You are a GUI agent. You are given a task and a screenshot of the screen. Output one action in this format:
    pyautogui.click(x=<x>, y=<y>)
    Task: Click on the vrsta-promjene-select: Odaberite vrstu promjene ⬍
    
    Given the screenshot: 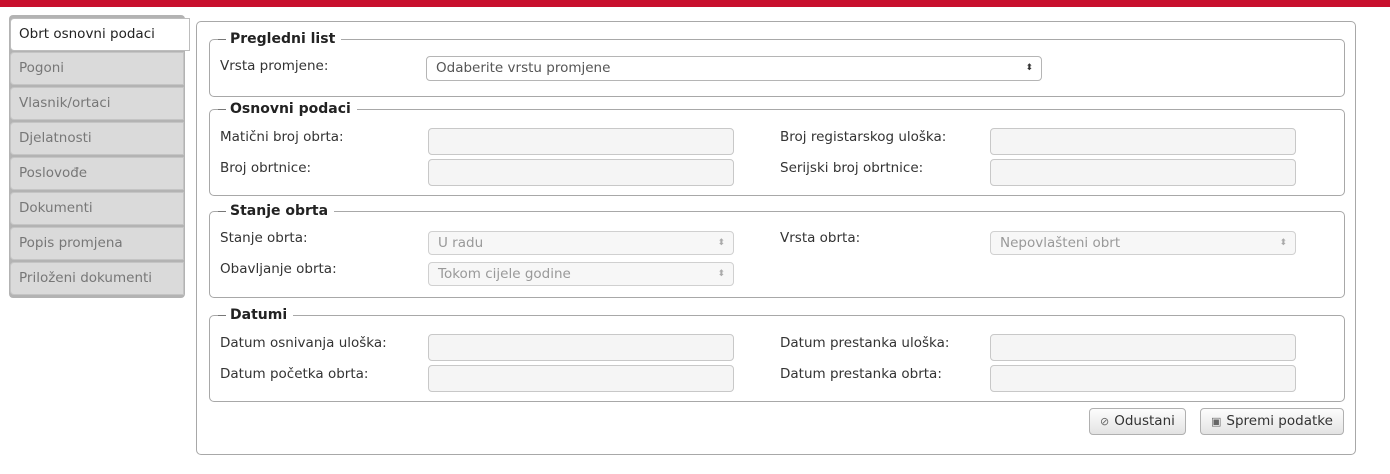 What is the action you would take?
    pyautogui.click(x=734, y=68)
    